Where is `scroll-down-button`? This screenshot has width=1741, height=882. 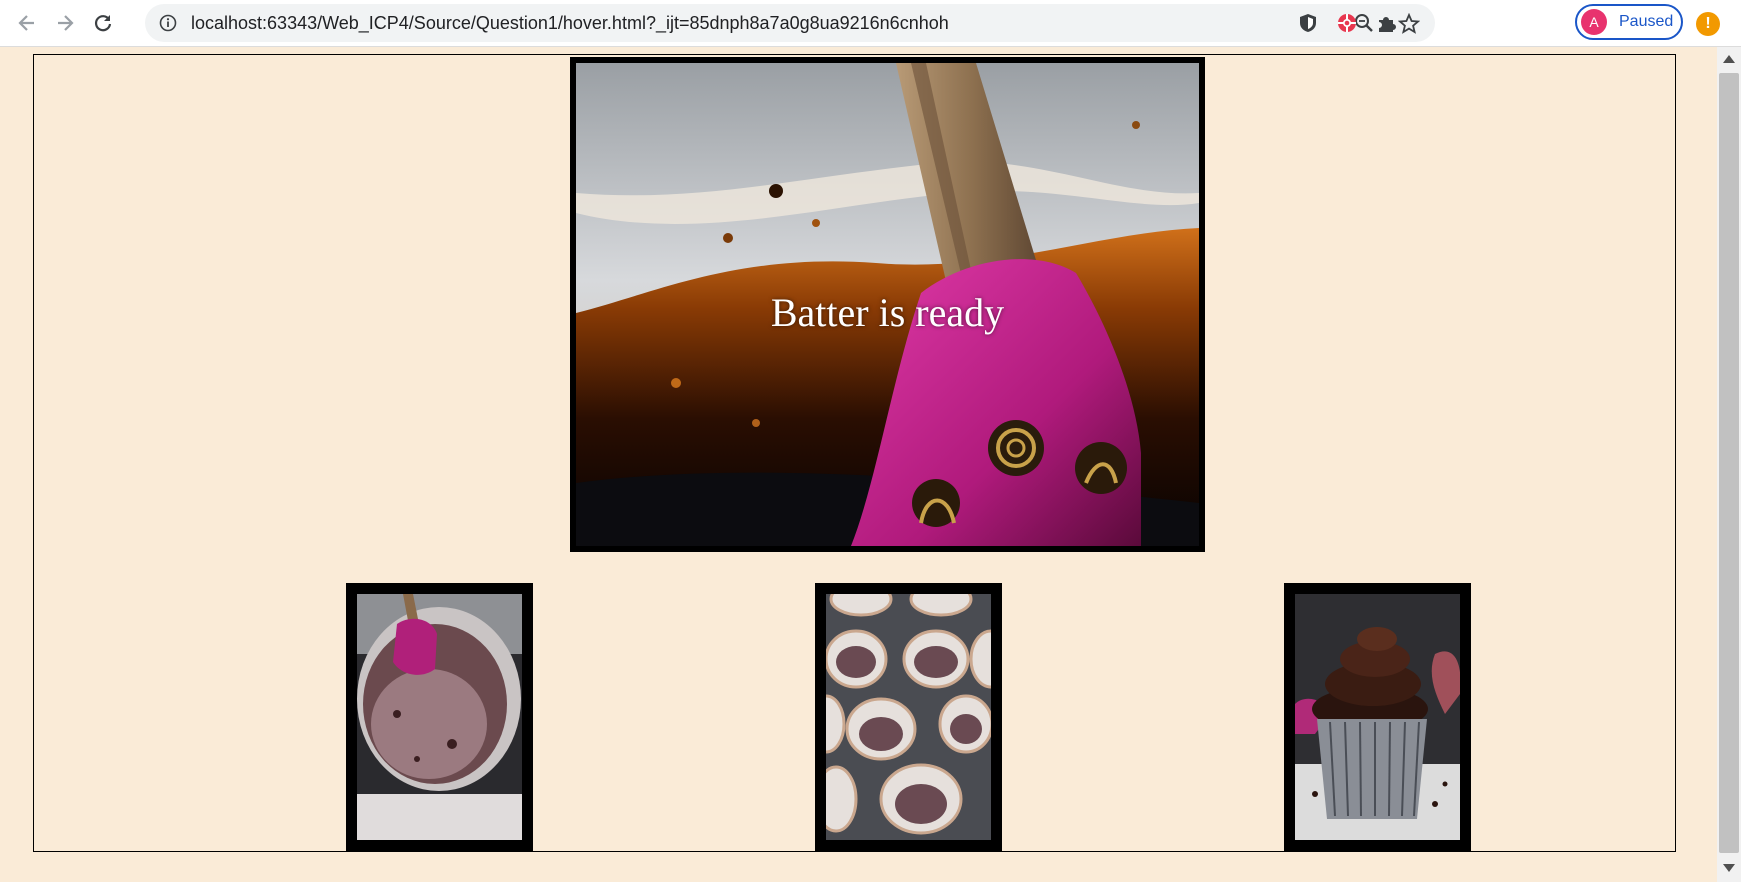
scroll-down-button is located at coordinates (1729, 868).